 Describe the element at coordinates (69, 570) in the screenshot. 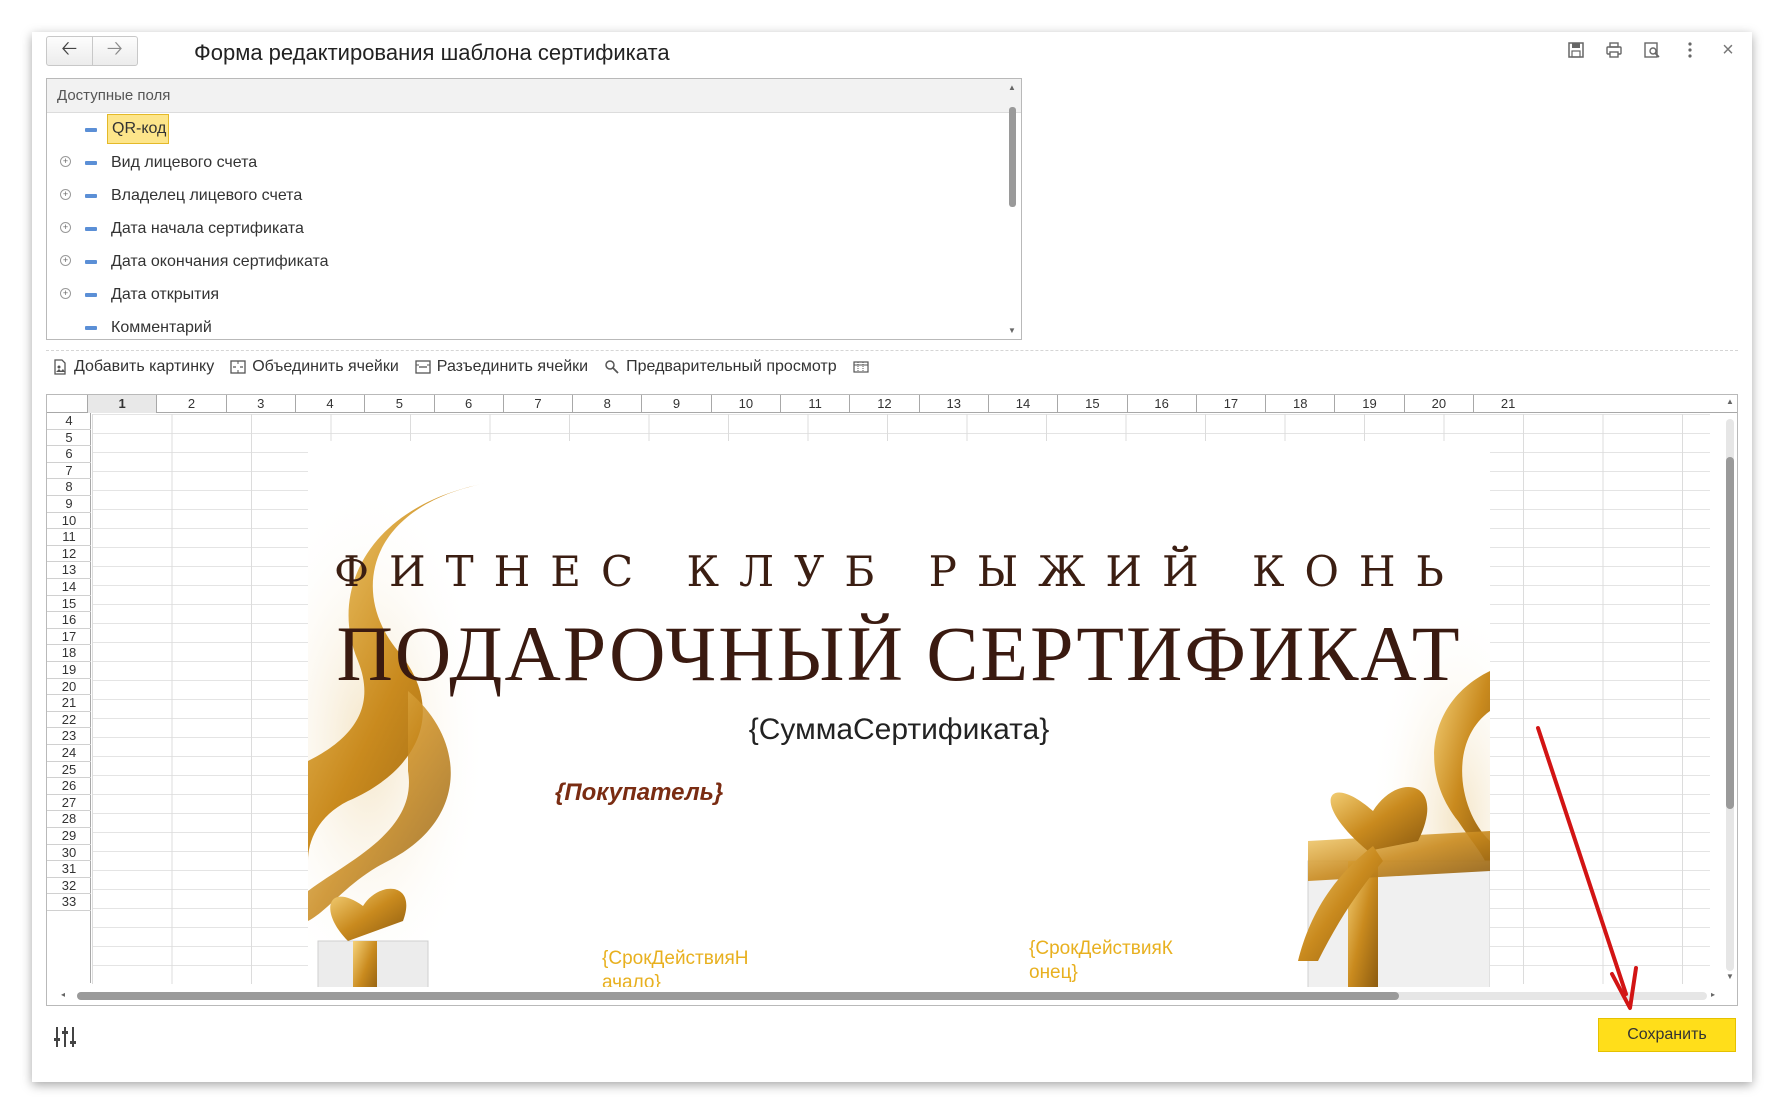

I see `row-header-cell: 13` at that location.